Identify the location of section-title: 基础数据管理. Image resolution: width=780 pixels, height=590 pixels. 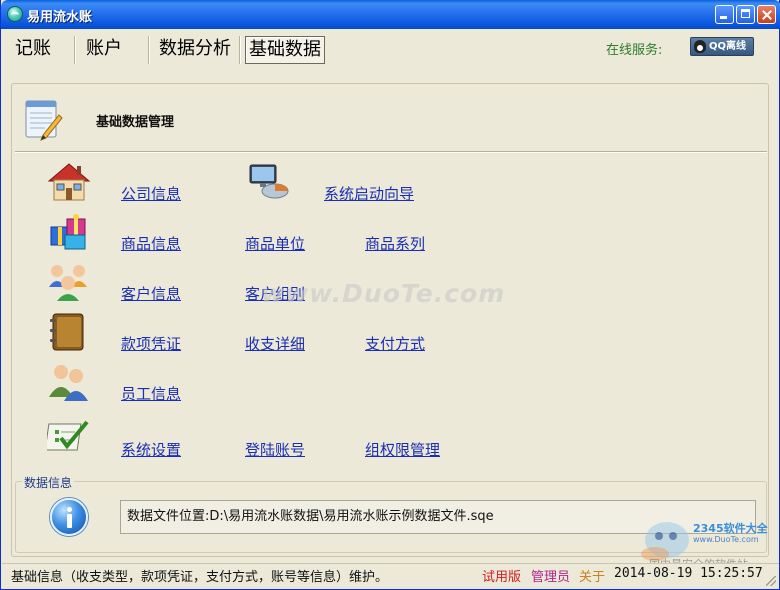
(135, 122).